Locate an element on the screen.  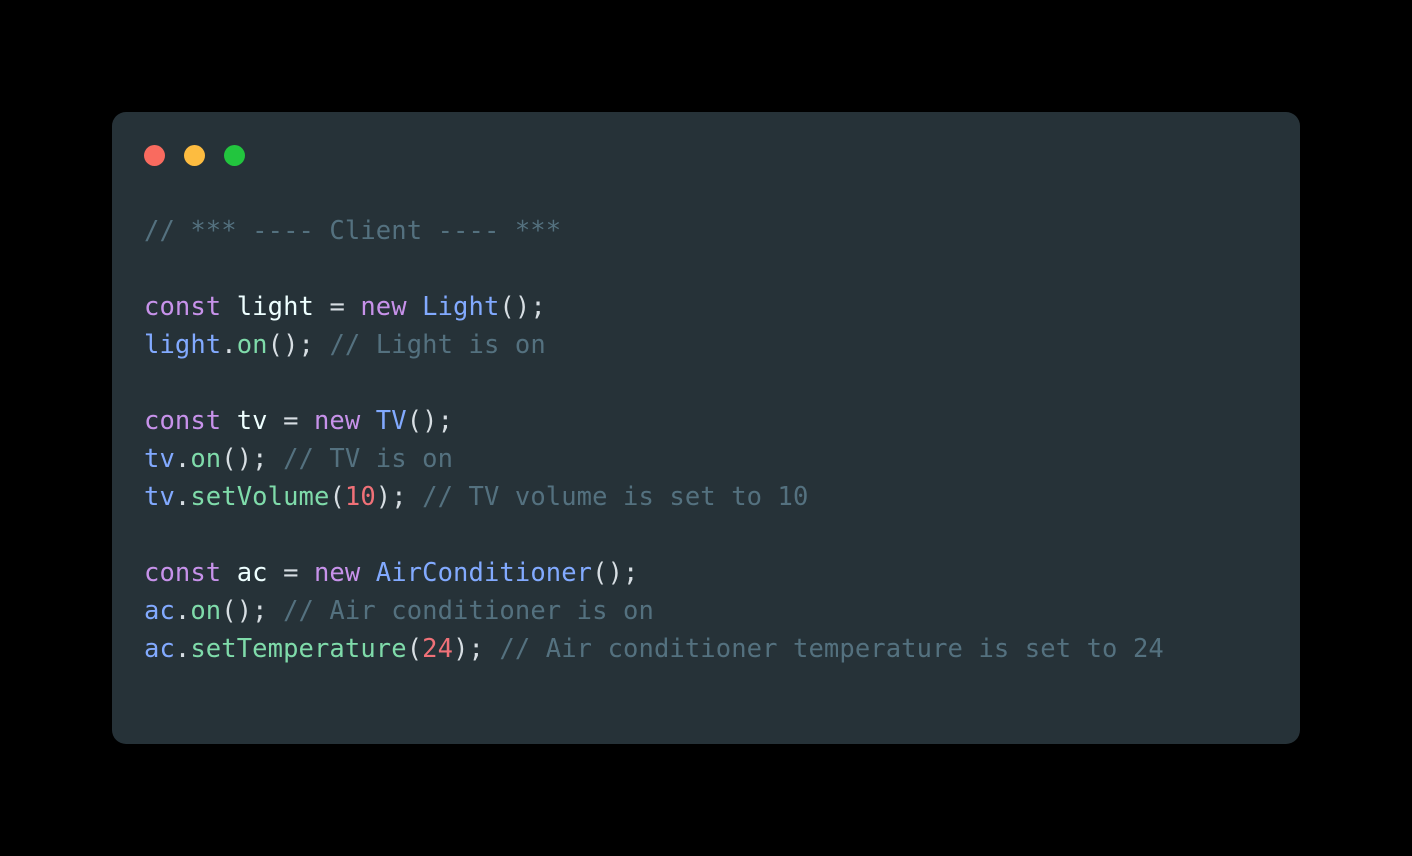
code-line: const tv = new TV(); is located at coordinates (716, 421).